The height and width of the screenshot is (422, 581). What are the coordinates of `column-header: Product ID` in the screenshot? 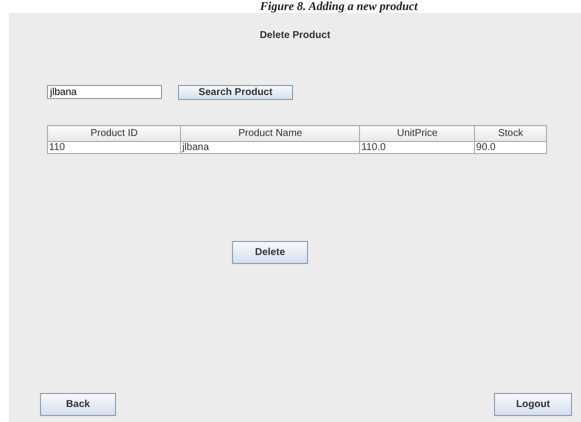 It's located at (114, 134).